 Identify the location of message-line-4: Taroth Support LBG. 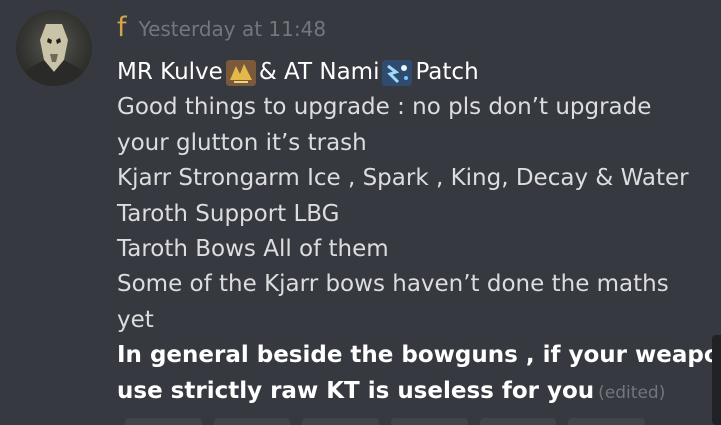
(228, 213).